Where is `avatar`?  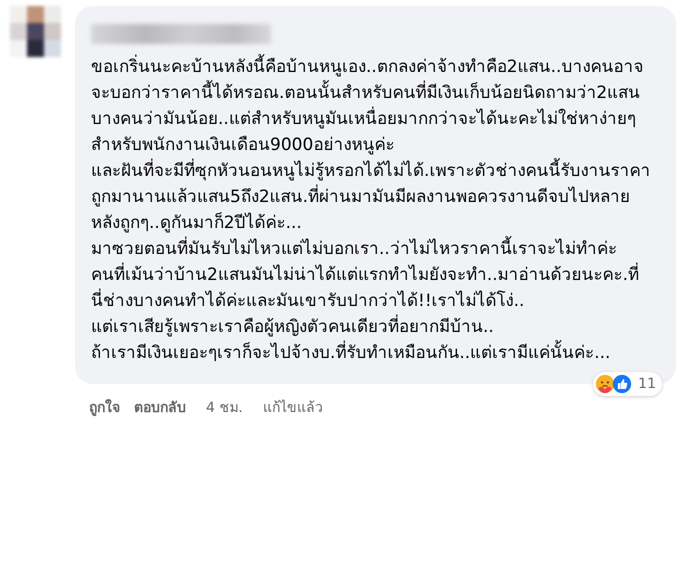 avatar is located at coordinates (35, 31).